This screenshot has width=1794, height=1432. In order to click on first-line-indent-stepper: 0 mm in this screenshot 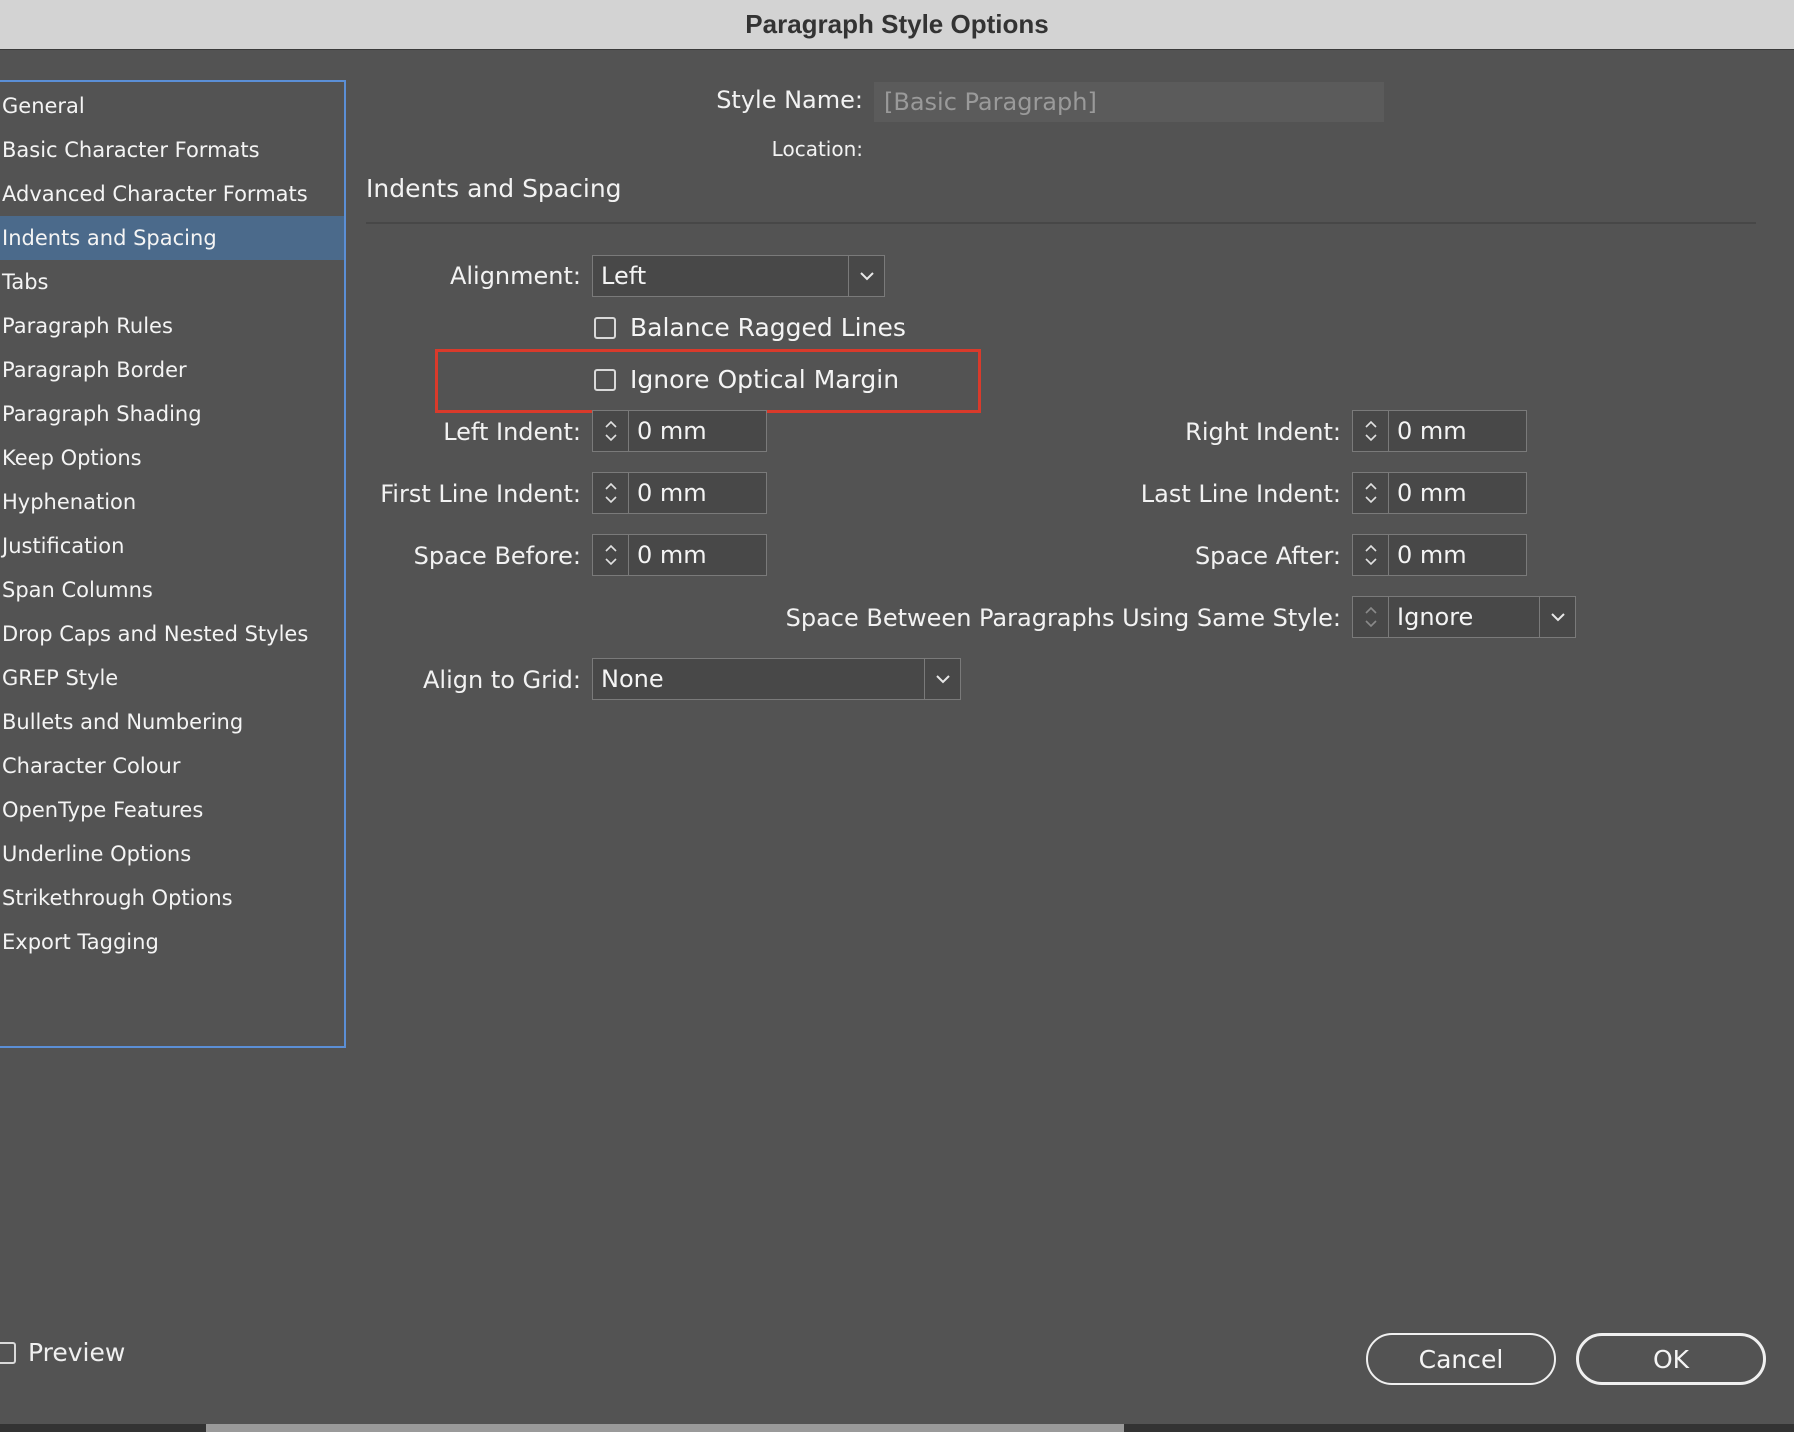, I will do `click(679, 493)`.